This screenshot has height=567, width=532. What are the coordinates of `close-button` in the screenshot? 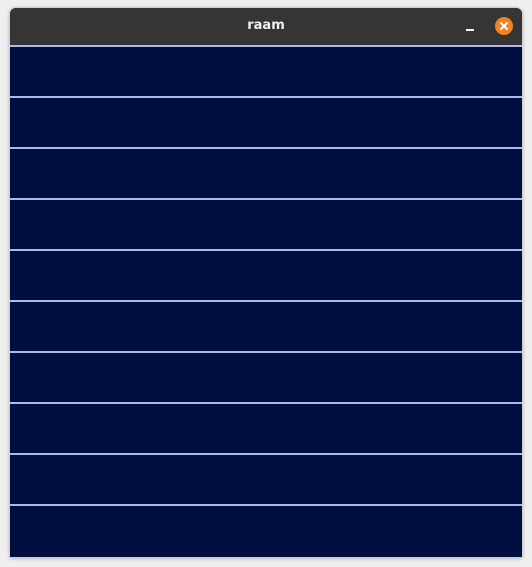 It's located at (504, 26).